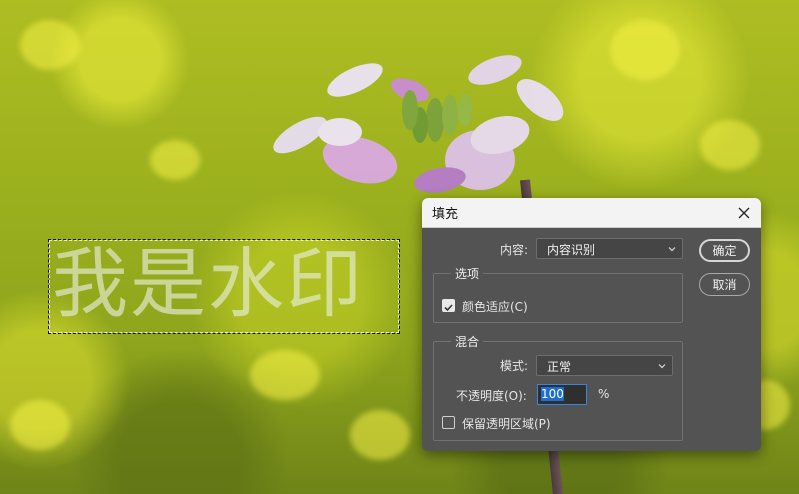  What do you see at coordinates (491, 396) in the screenshot?
I see `opacity-label: 不透明度(O):` at bounding box center [491, 396].